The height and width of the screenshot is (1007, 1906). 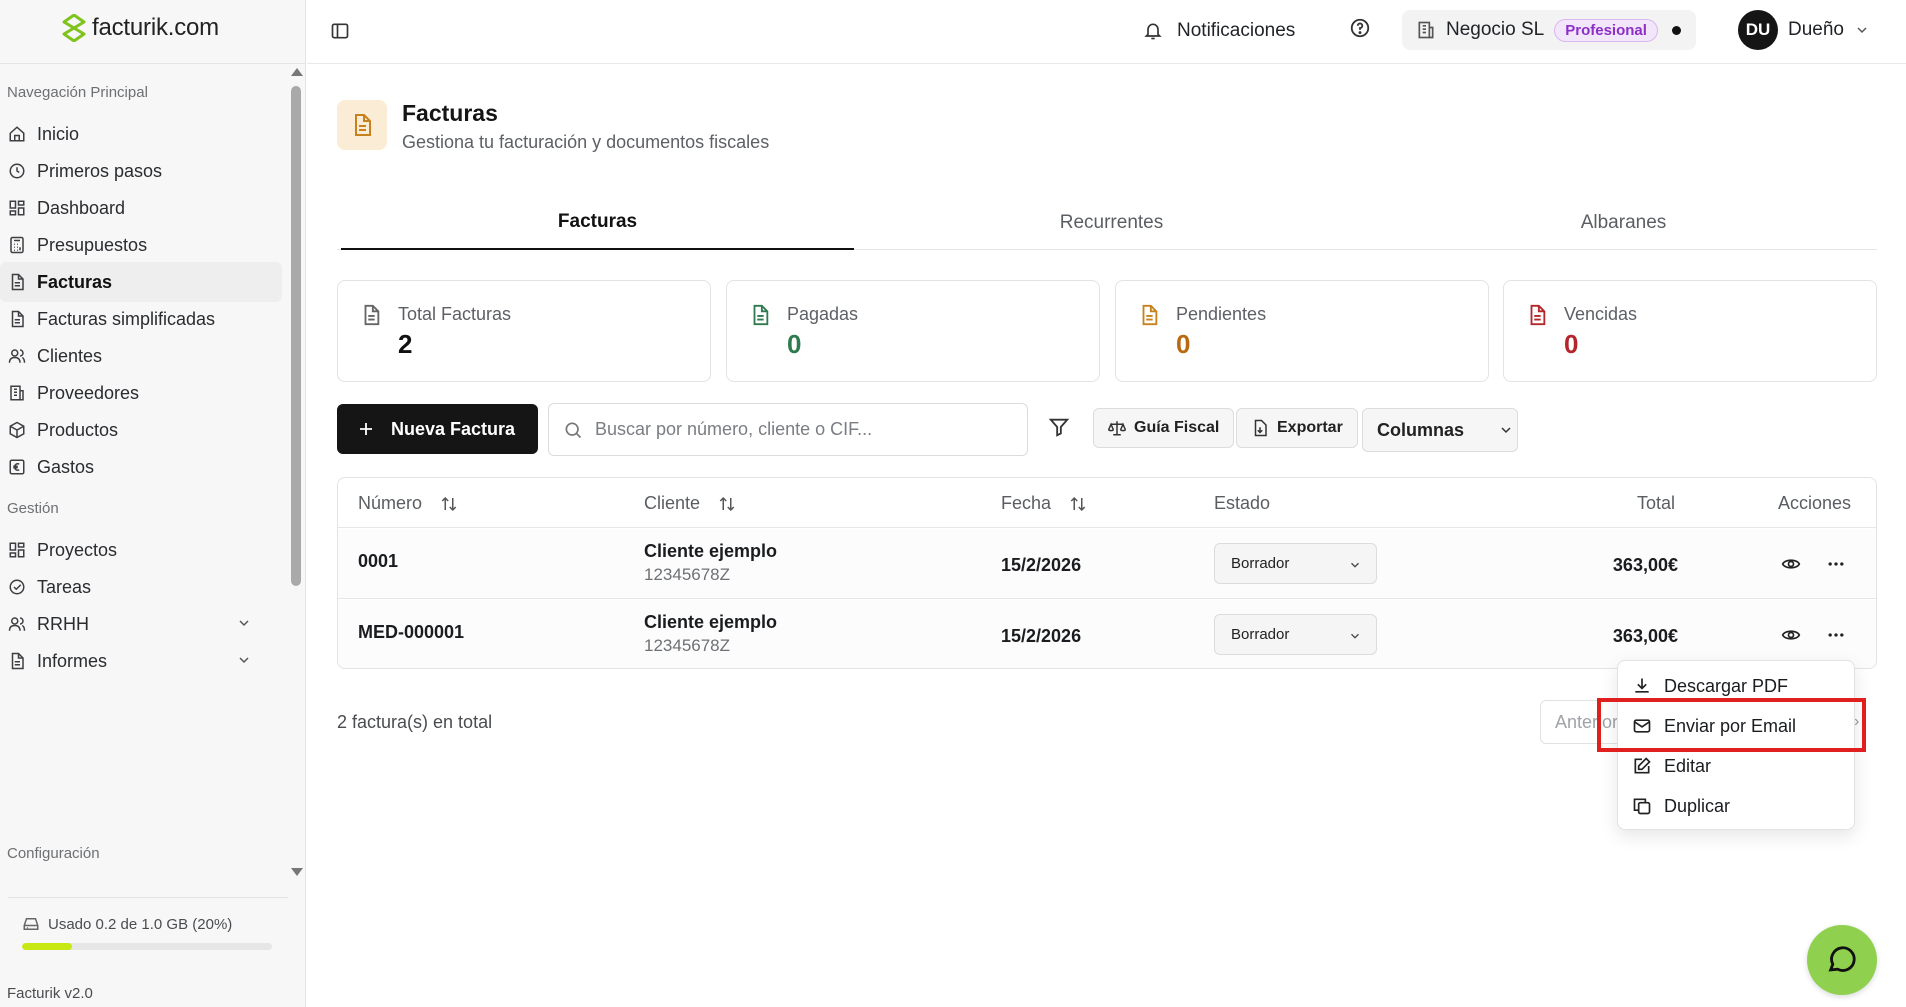 What do you see at coordinates (672, 503) in the screenshot?
I see `column-header-label: Cliente` at bounding box center [672, 503].